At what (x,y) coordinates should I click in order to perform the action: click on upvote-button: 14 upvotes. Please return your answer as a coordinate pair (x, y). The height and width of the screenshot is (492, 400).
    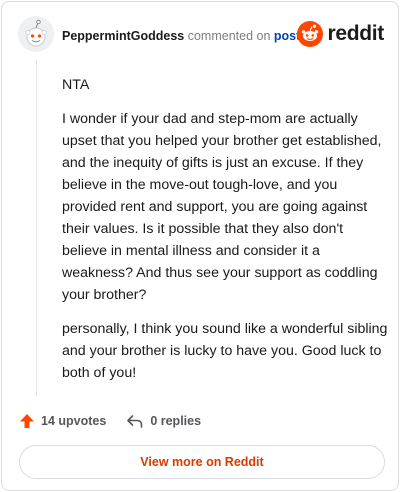
    Looking at the image, I should click on (62, 421).